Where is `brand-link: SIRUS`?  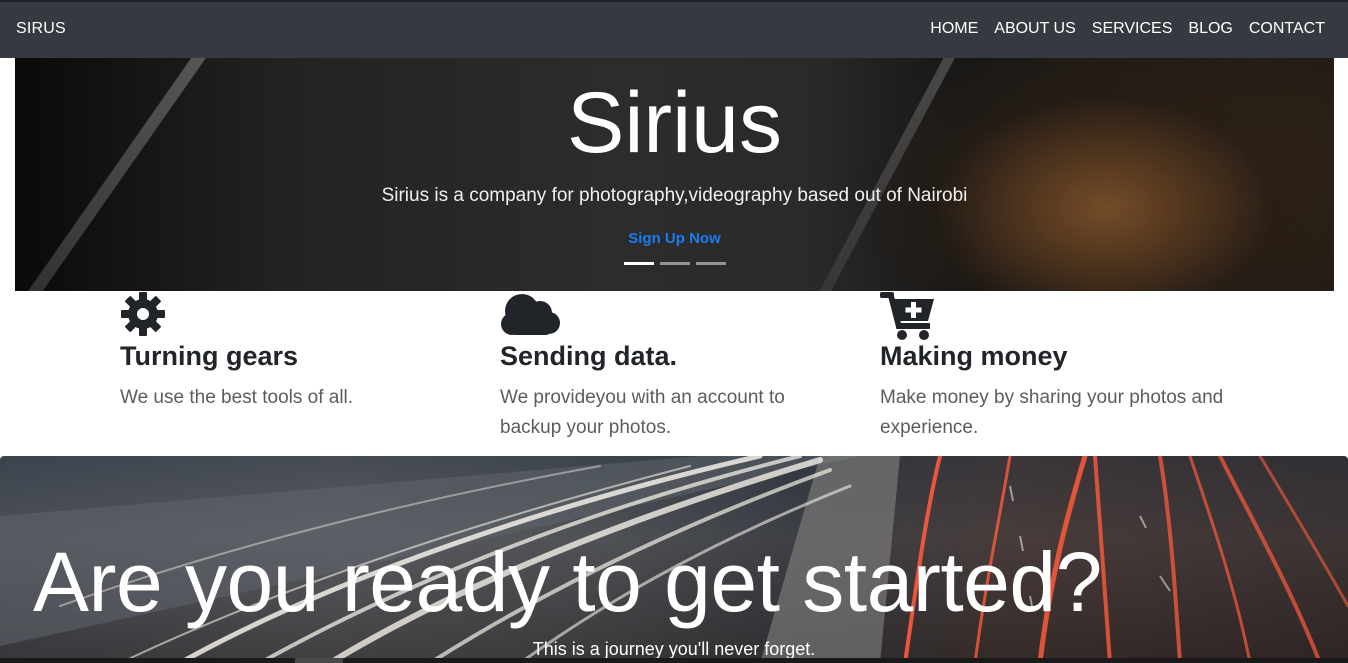 brand-link: SIRUS is located at coordinates (41, 29).